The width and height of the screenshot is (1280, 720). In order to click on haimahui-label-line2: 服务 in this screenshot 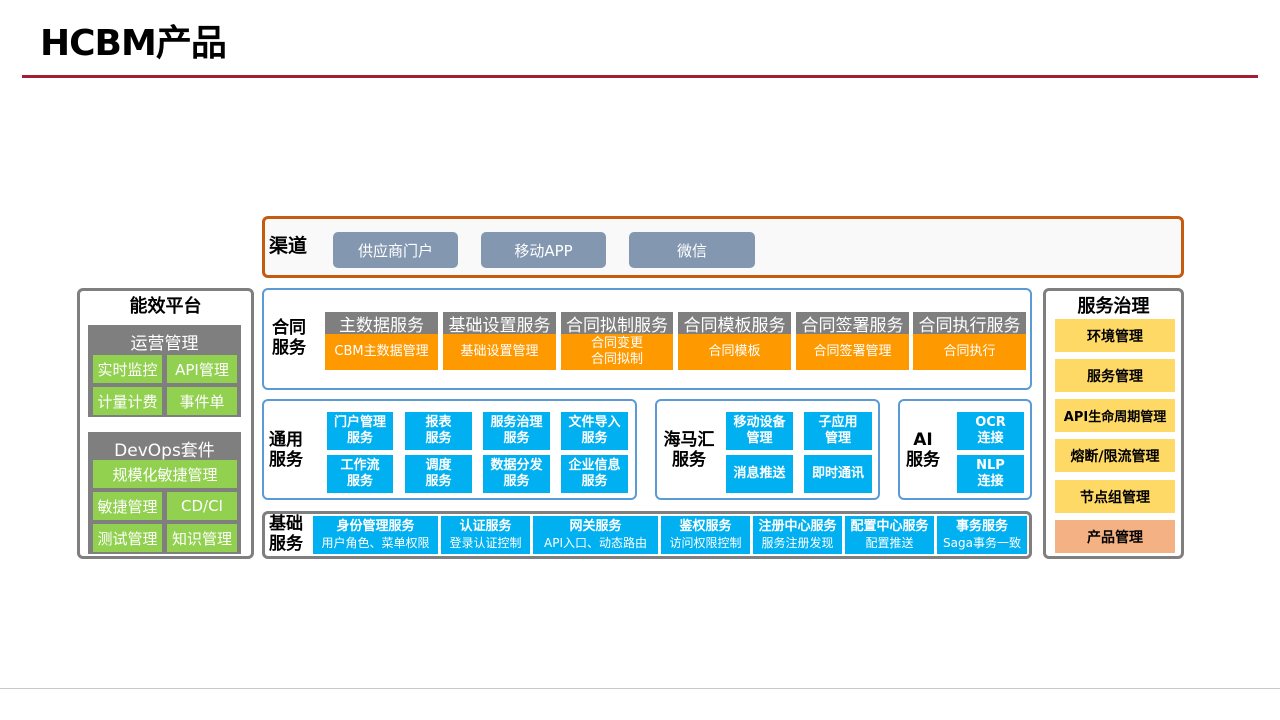, I will do `click(689, 460)`.